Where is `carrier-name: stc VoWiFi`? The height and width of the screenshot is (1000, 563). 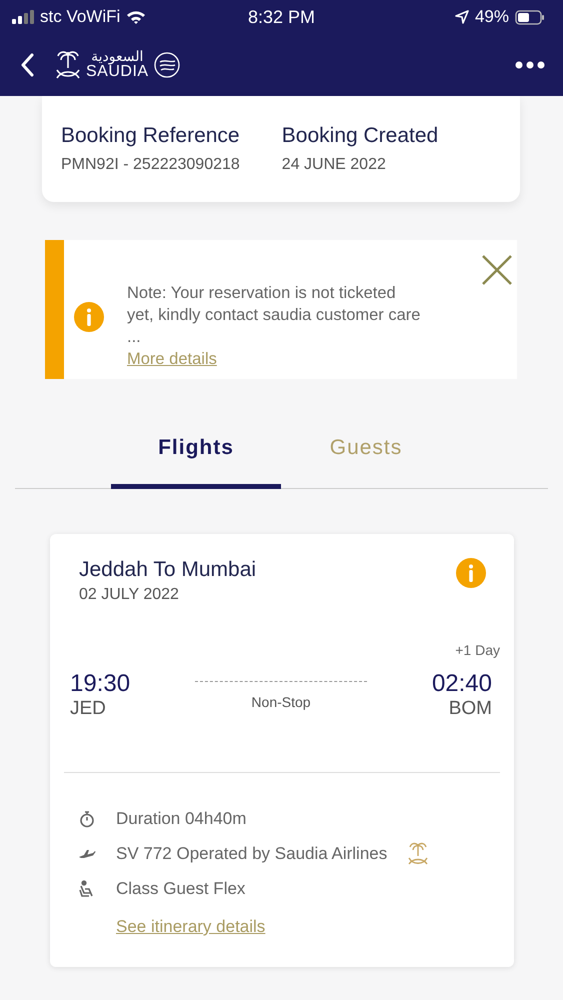
carrier-name: stc VoWiFi is located at coordinates (80, 17).